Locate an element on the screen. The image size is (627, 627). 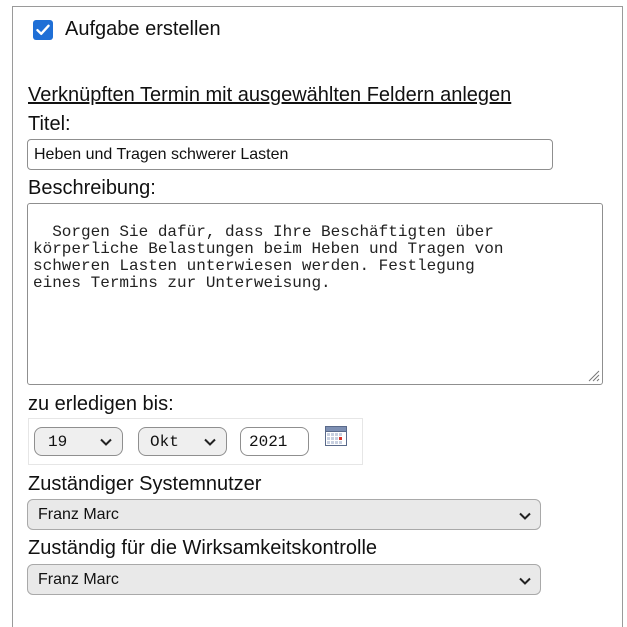
month-select: Okt is located at coordinates (182, 441).